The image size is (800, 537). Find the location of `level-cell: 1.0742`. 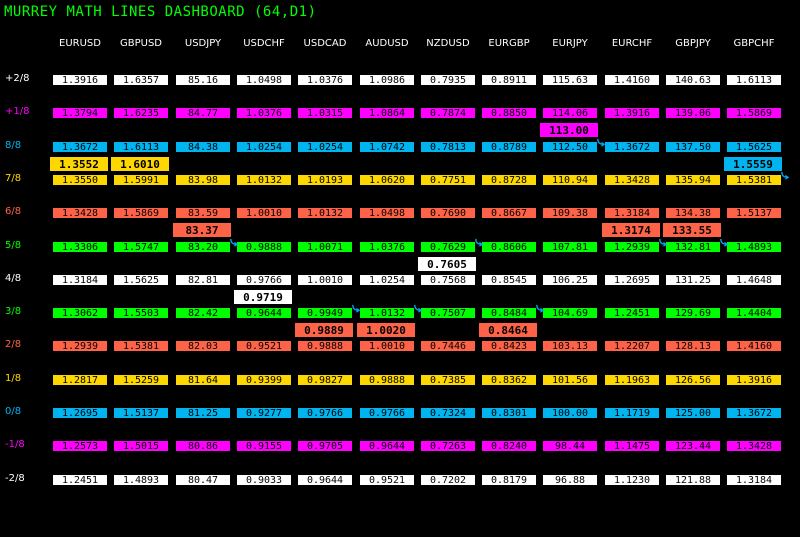

level-cell: 1.0742 is located at coordinates (387, 147).